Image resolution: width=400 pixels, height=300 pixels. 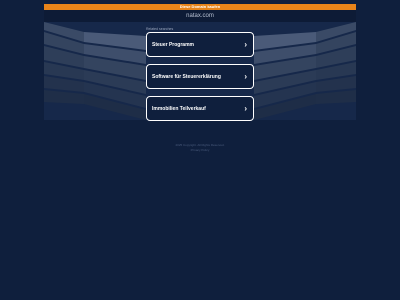 I want to click on related-link-label: Steuer Programm, so click(x=173, y=44).